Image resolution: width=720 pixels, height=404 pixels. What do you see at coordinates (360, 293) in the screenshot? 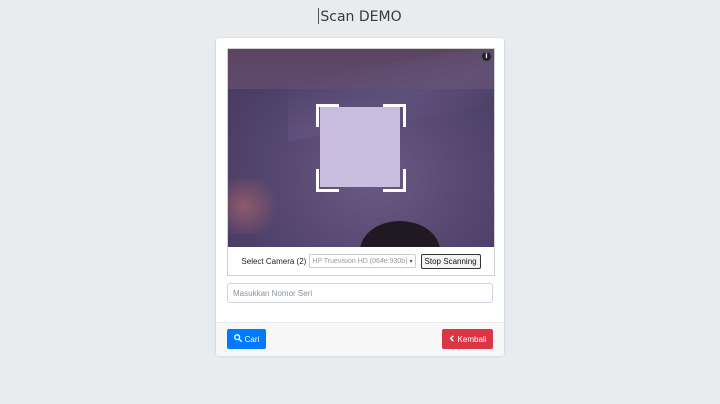
I see `serial-number-input` at bounding box center [360, 293].